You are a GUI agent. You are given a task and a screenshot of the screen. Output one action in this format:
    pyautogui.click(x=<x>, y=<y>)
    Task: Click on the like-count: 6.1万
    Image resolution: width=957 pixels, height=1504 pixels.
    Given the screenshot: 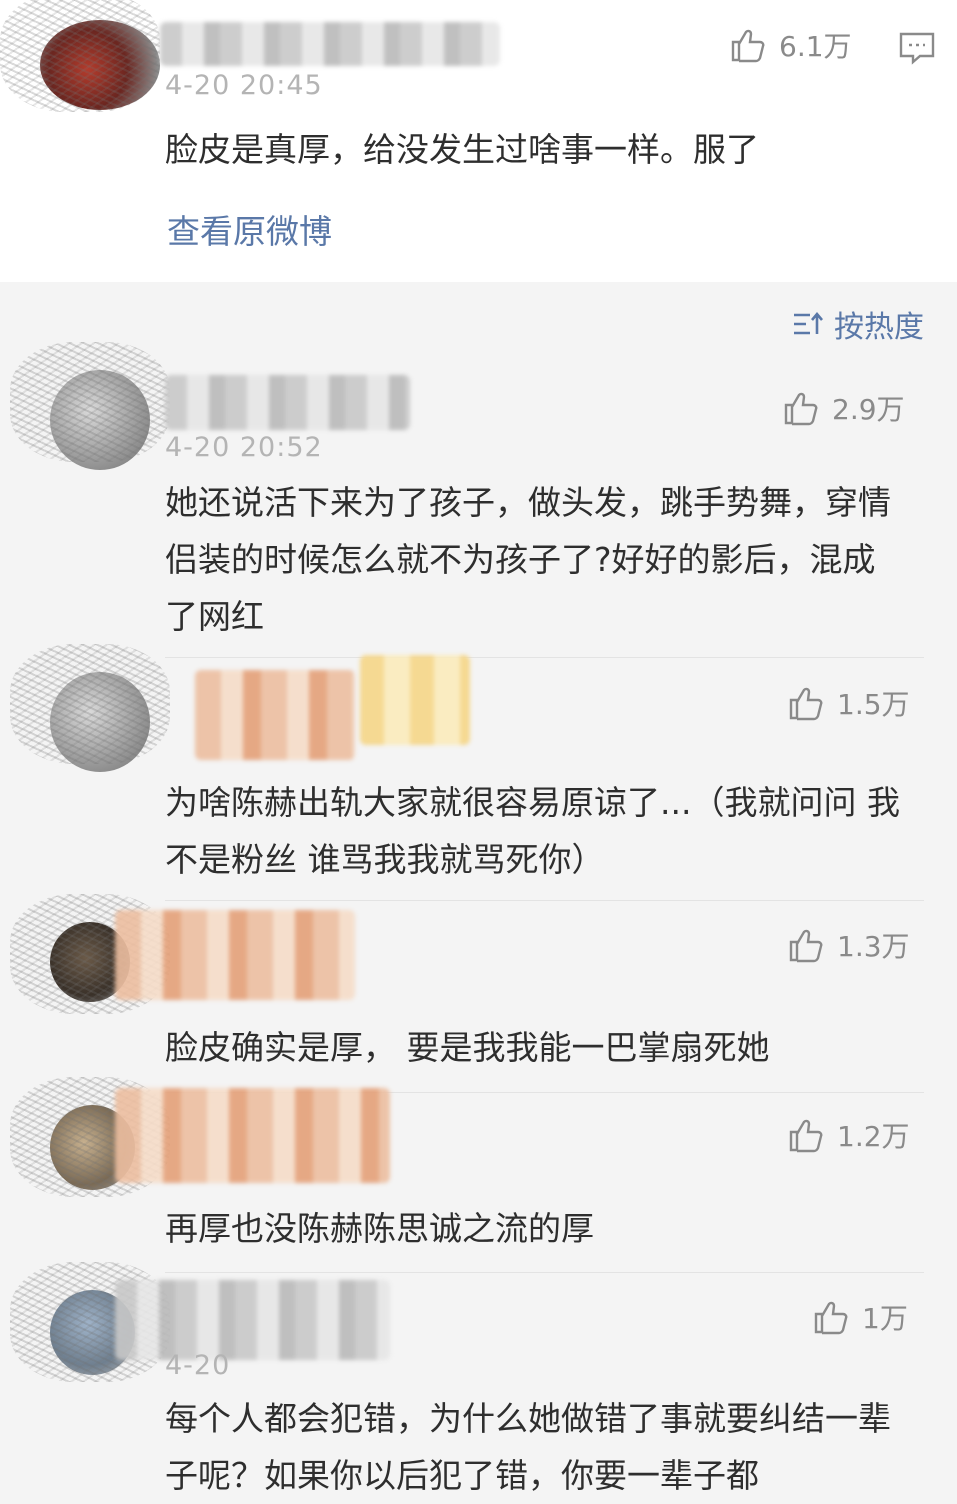 What is the action you would take?
    pyautogui.click(x=815, y=46)
    